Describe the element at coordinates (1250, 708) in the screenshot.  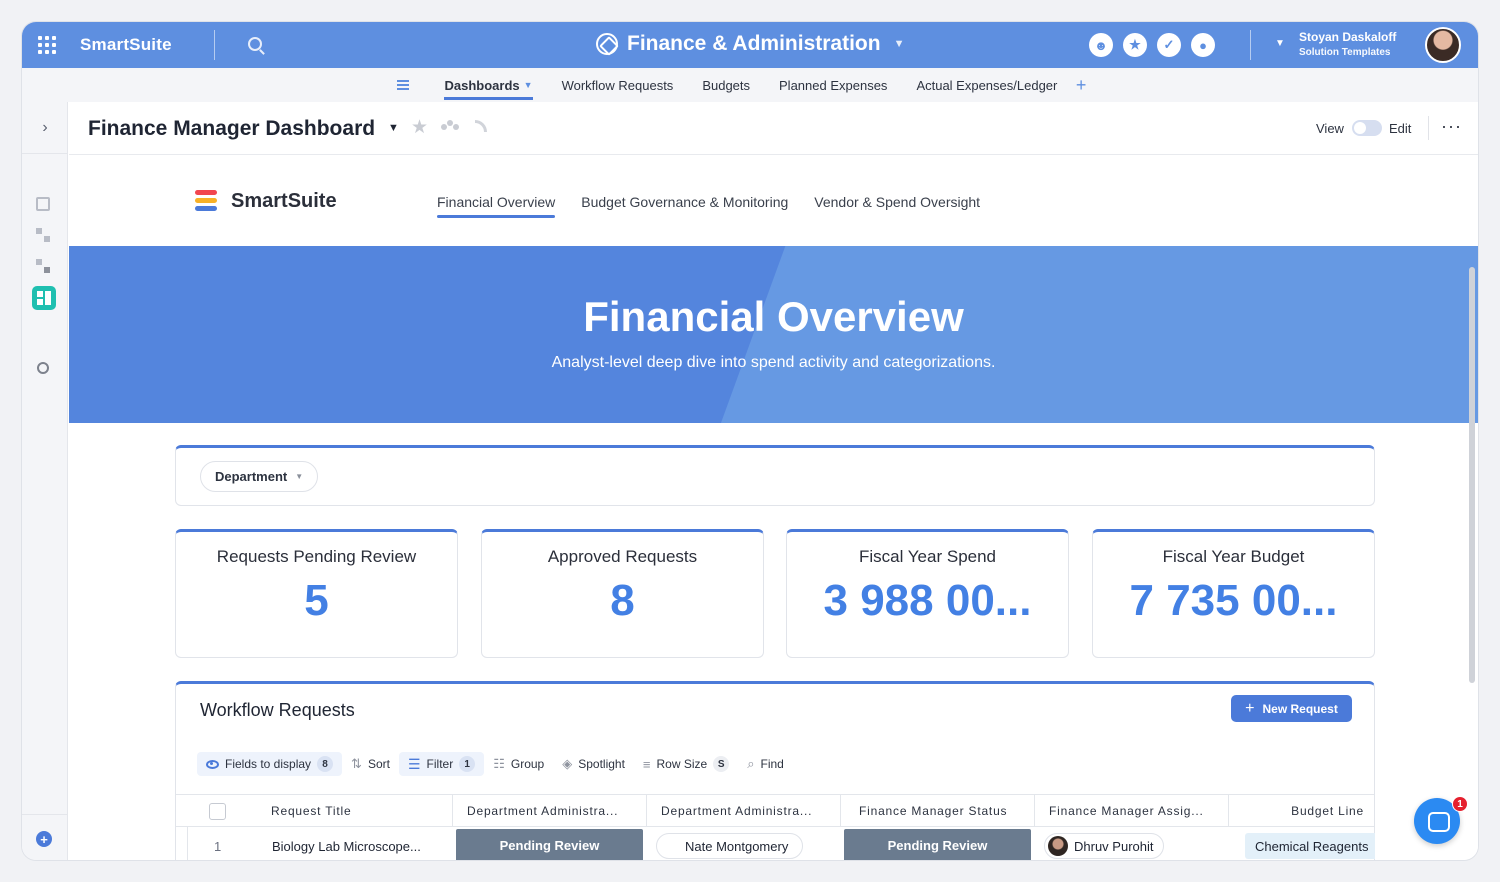
I see `plus-icon: +` at that location.